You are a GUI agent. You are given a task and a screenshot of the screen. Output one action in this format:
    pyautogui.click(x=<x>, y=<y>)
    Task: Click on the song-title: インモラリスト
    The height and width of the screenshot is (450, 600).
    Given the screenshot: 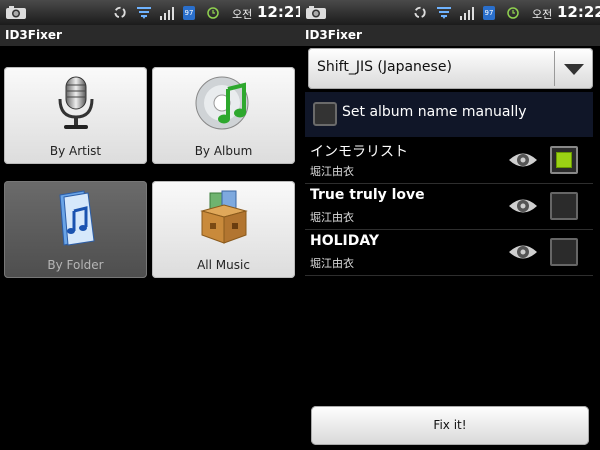 What is the action you would take?
    pyautogui.click(x=359, y=152)
    